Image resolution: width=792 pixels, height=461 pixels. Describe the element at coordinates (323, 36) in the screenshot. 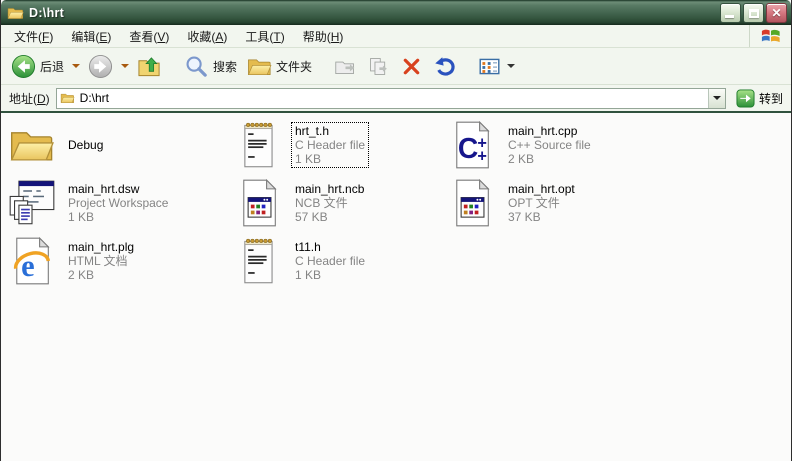

I see `menu-help: 帮助(H)` at that location.